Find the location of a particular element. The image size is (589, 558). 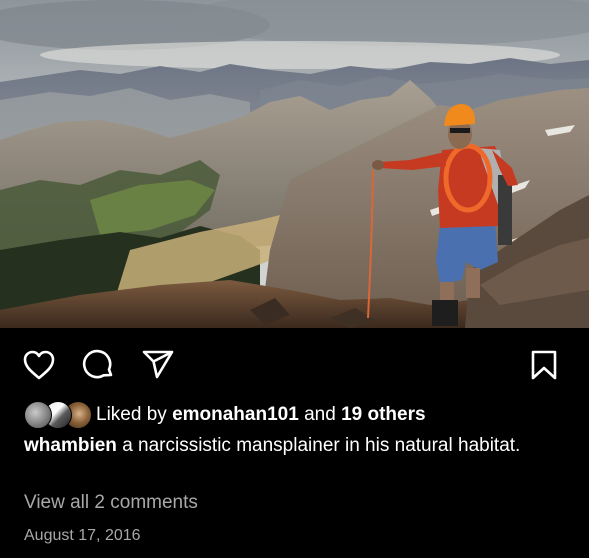

comment-button is located at coordinates (99, 365).